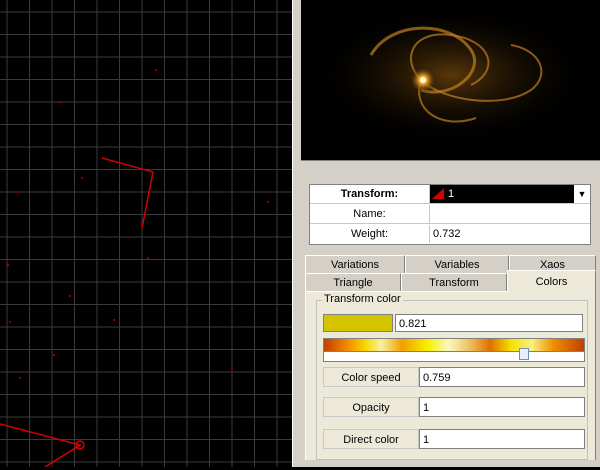  I want to click on direct-color-label: Direct color, so click(371, 439).